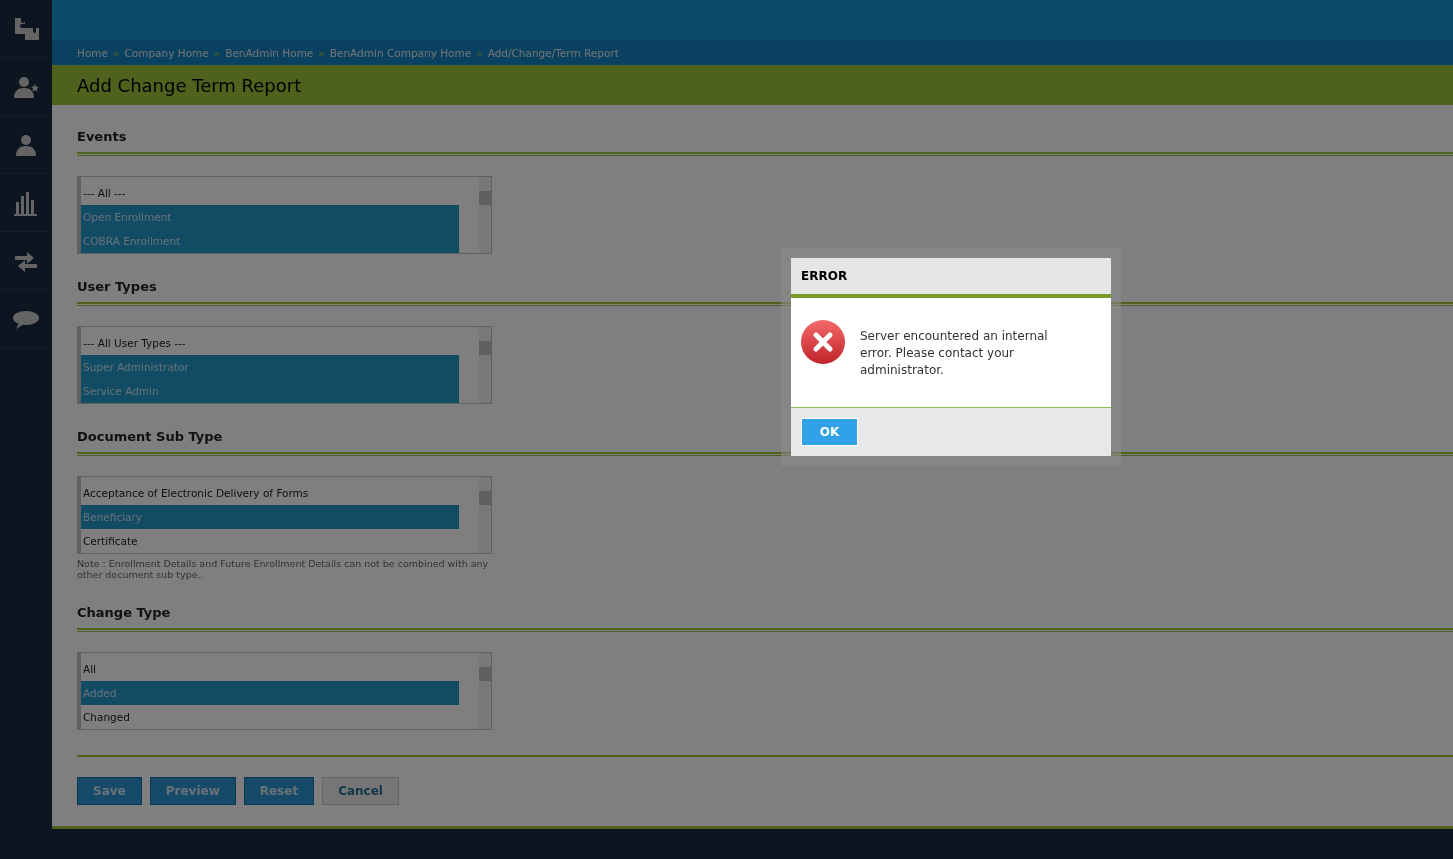  I want to click on list-option: Acceptance of Electronic Delivery of Forms, so click(270, 493).